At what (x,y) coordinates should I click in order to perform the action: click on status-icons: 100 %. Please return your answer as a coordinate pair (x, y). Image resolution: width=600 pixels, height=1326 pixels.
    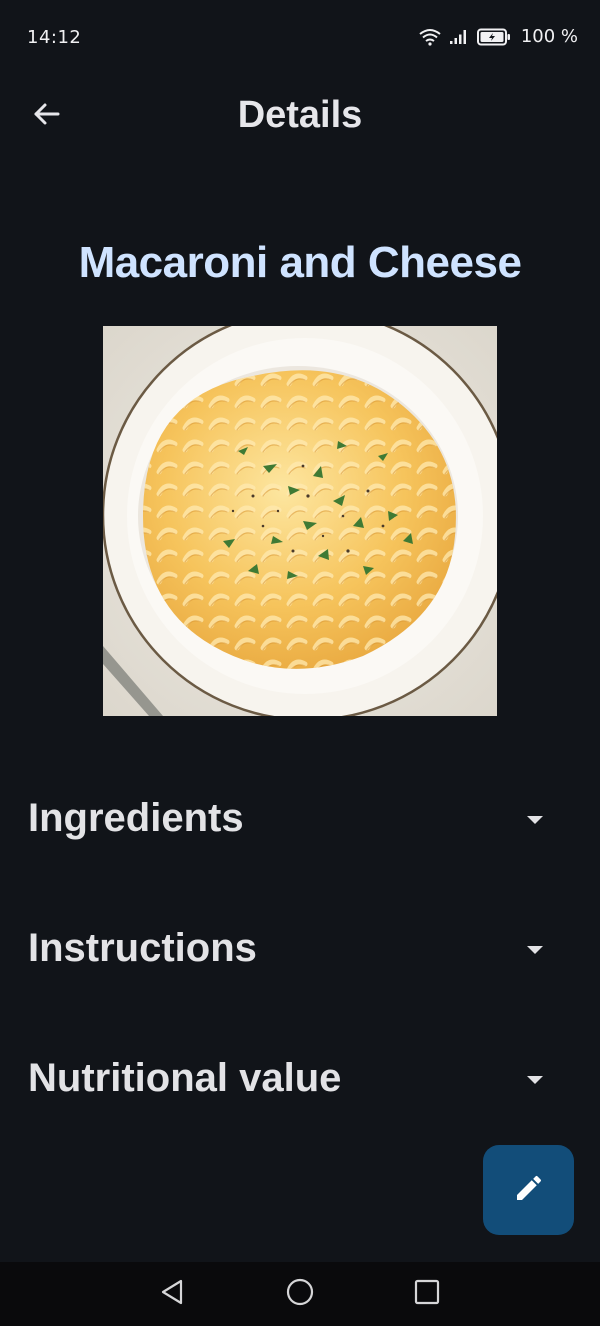
    Looking at the image, I should click on (498, 36).